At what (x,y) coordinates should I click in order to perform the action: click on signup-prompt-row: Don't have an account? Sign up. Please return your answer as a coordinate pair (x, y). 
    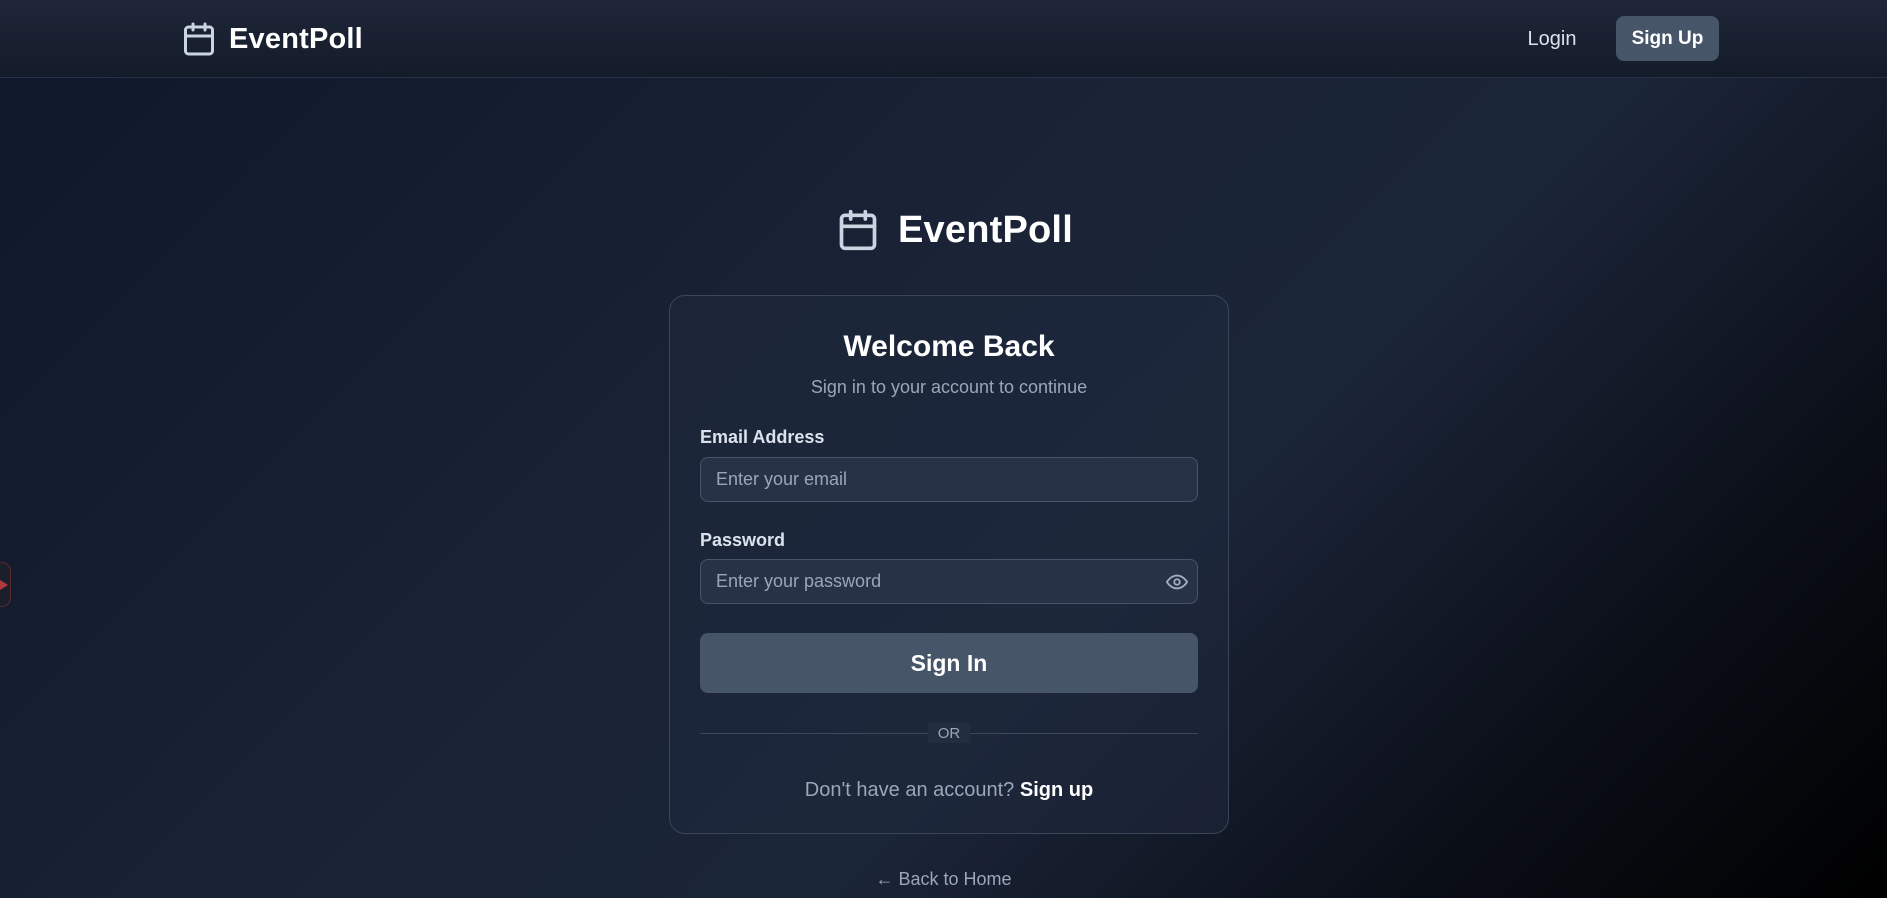
    Looking at the image, I should click on (949, 790).